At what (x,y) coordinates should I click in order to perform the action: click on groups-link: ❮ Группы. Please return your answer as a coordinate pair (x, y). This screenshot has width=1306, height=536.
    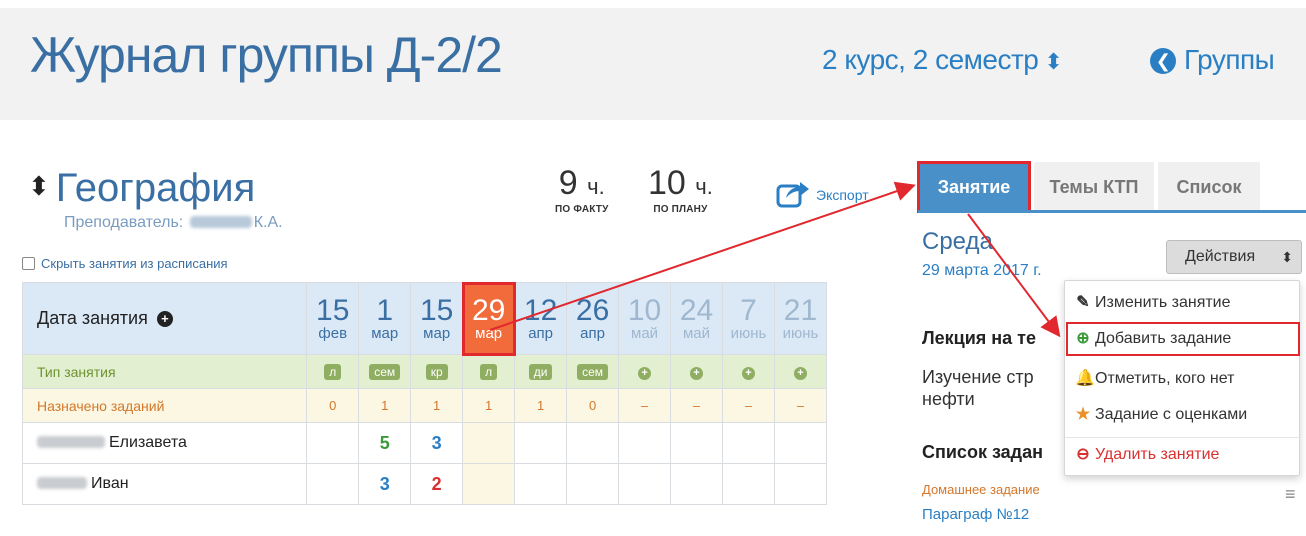
    Looking at the image, I should click on (1212, 60).